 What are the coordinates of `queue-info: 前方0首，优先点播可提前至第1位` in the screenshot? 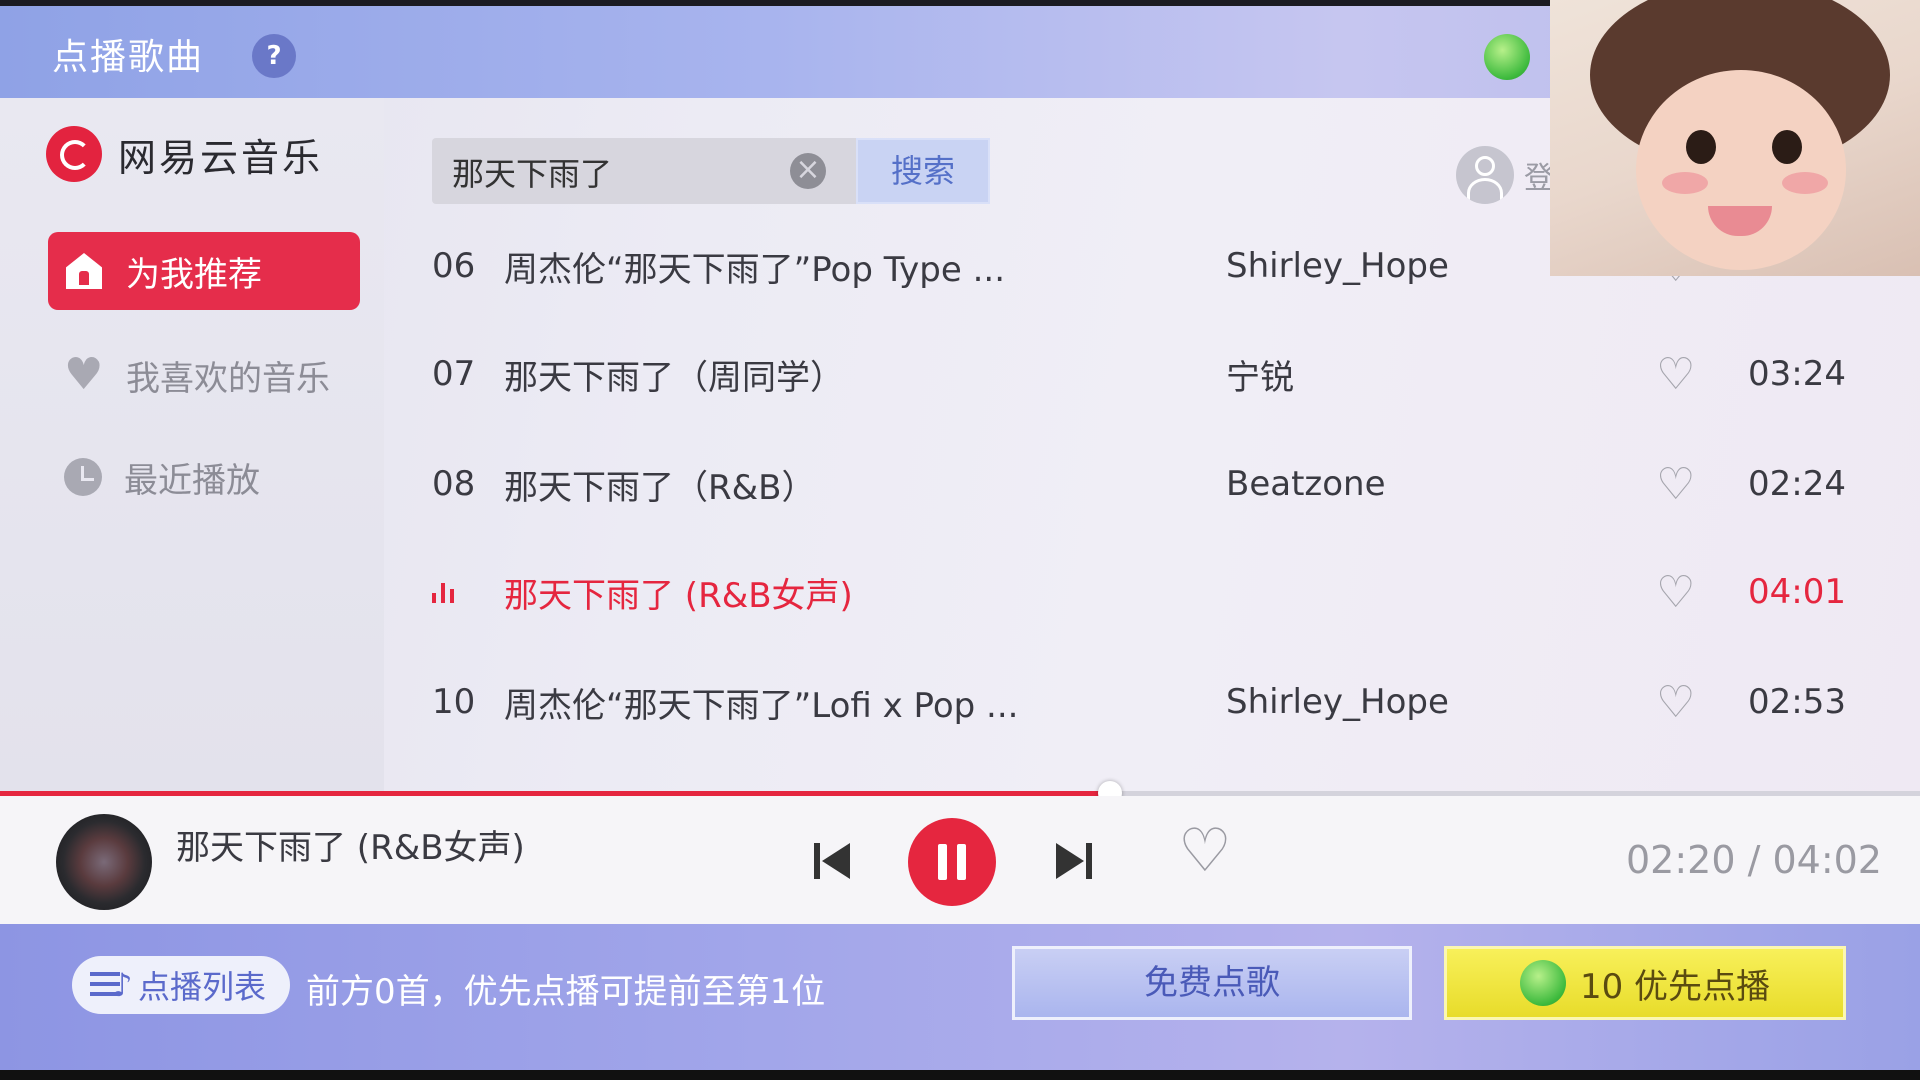 It's located at (566, 992).